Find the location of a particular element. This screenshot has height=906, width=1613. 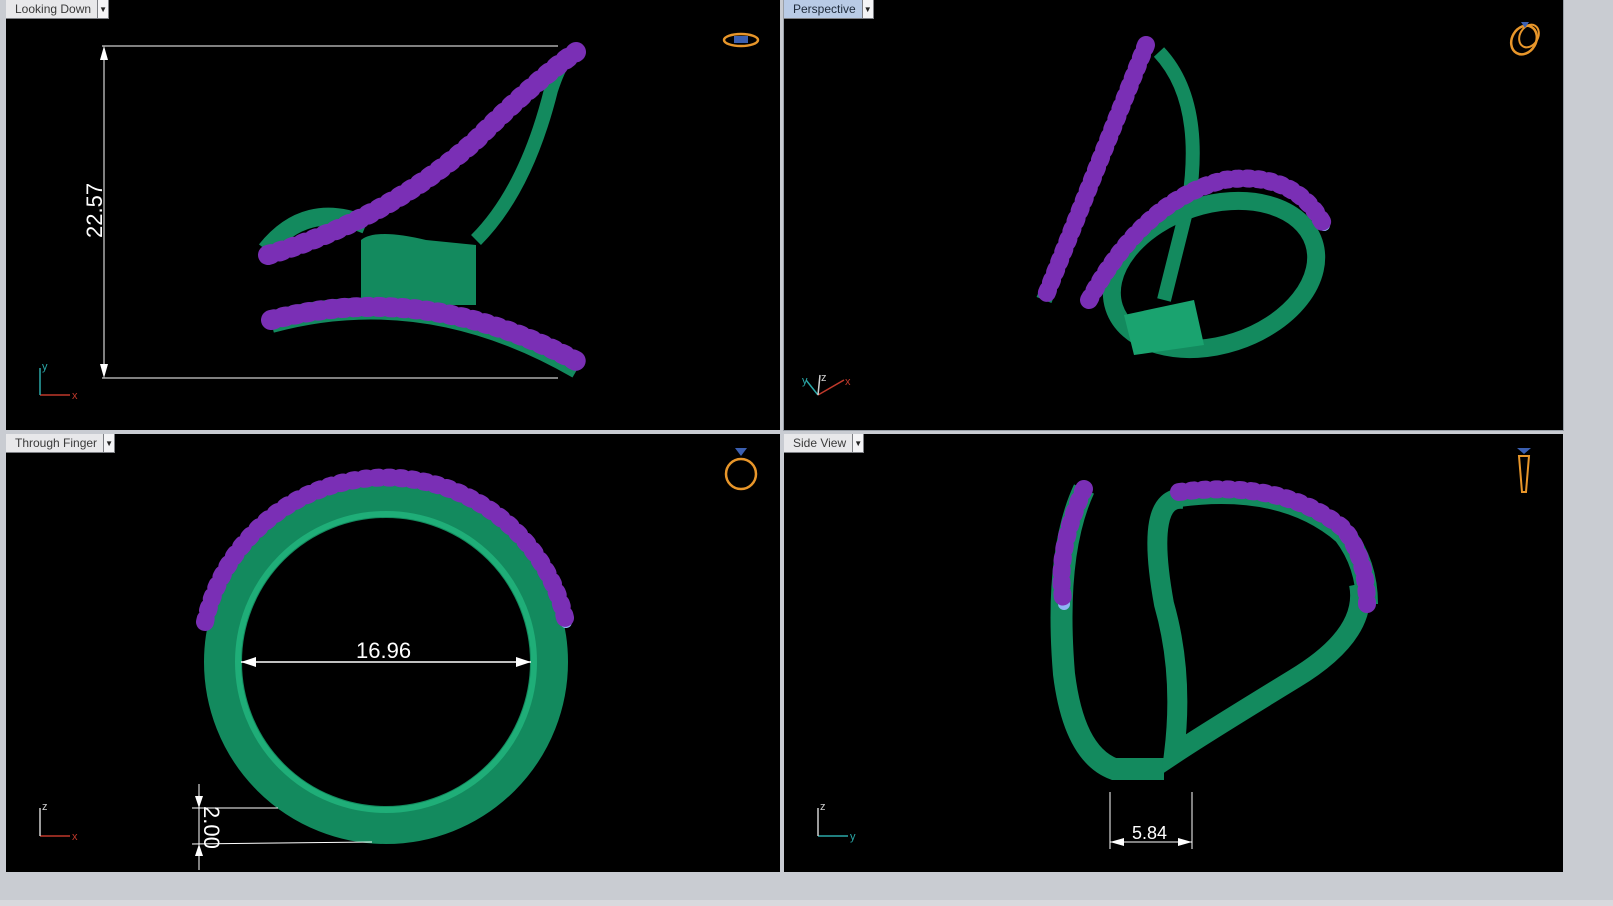

width-dimension-value: 5.84 is located at coordinates (1149, 833).